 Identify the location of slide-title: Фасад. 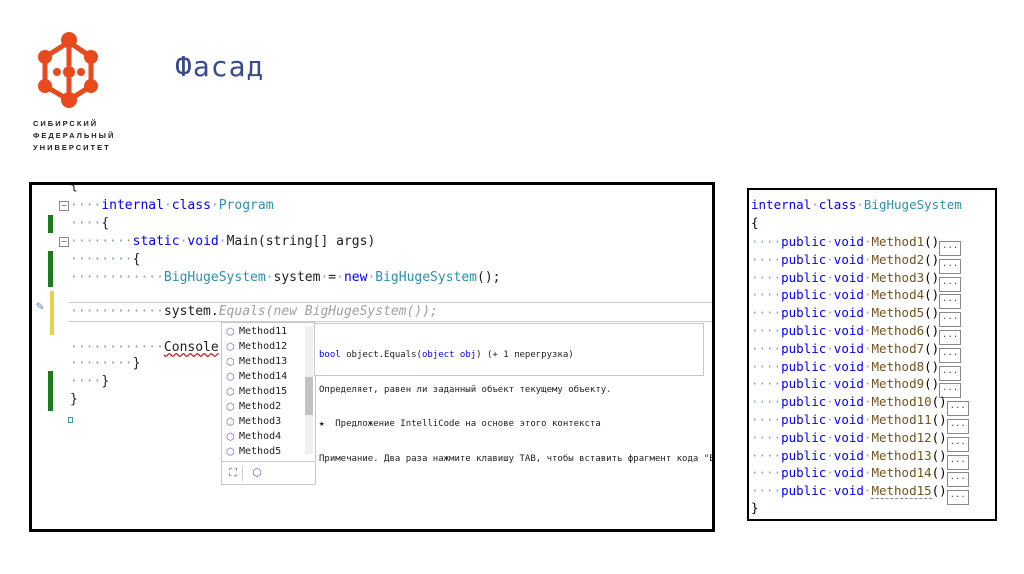
(220, 66).